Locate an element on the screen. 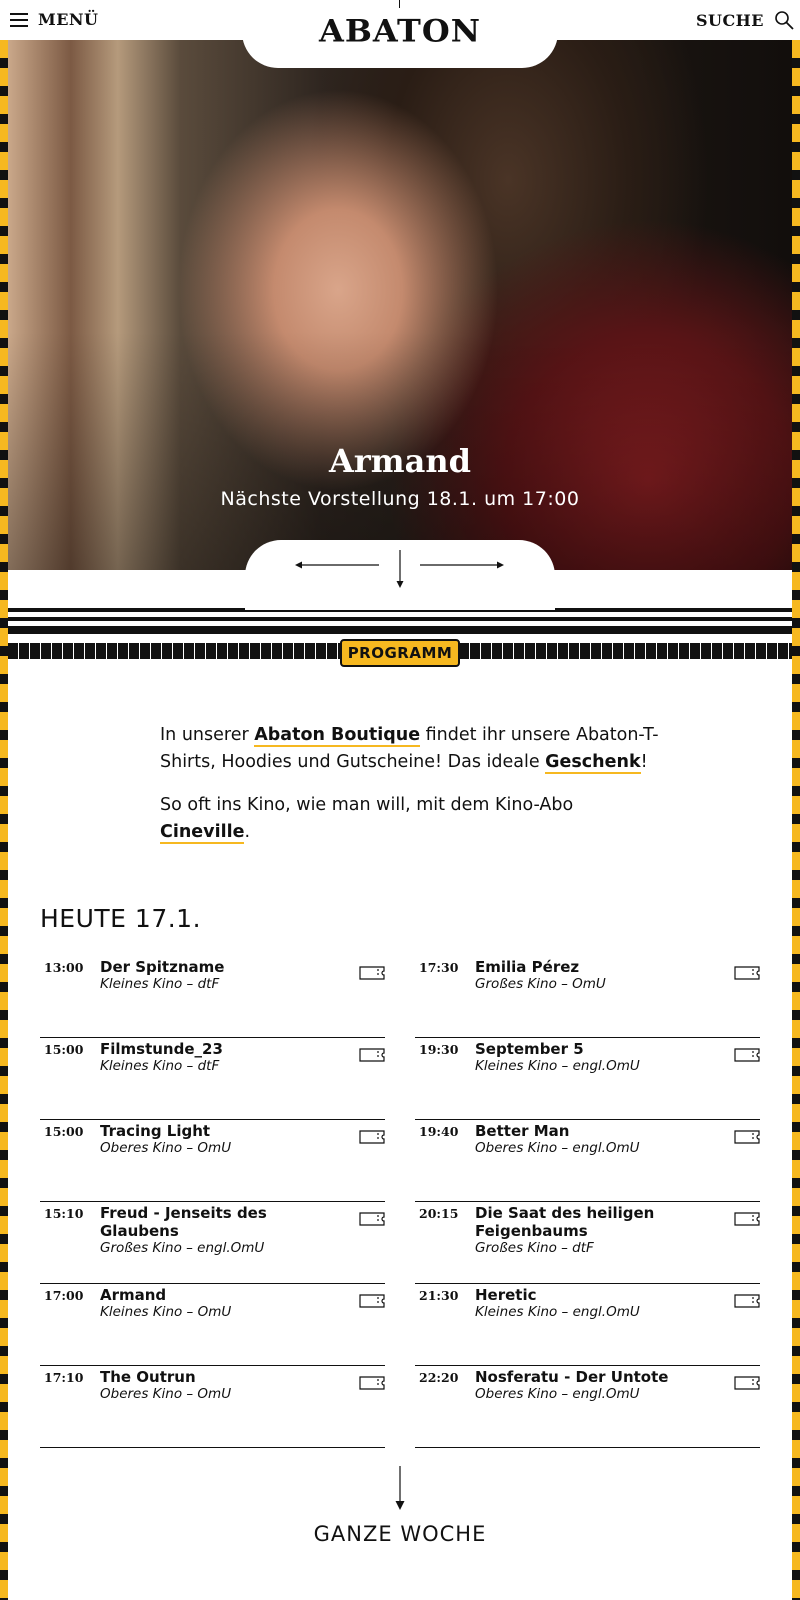 The width and height of the screenshot is (800, 1600). screening-title: The Outrun is located at coordinates (225, 1377).